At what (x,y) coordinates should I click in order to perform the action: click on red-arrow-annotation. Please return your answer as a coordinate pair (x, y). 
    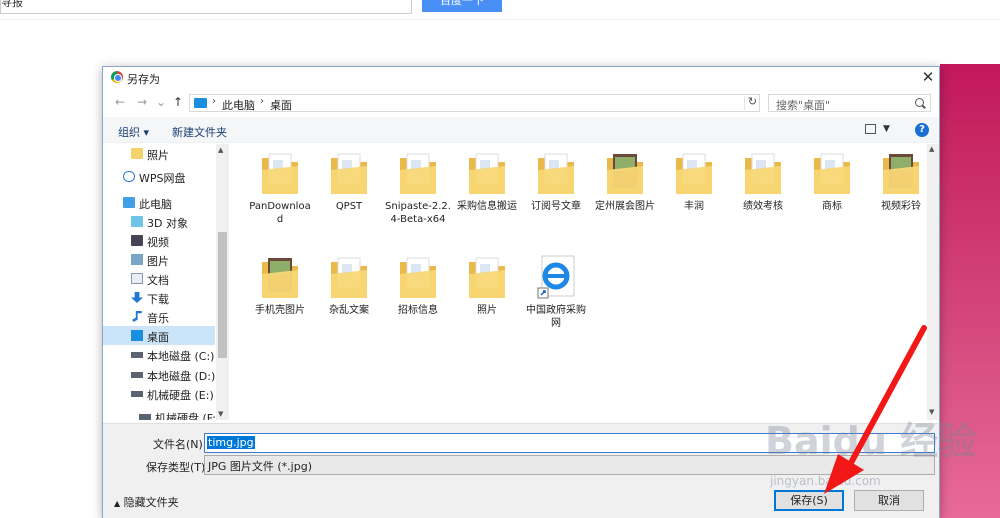
    Looking at the image, I should click on (875, 409).